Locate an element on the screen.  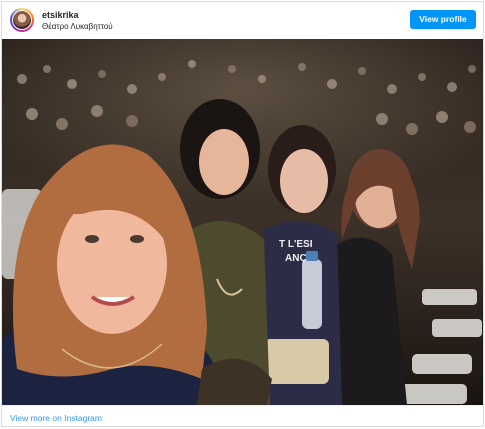
username: etsikrika is located at coordinates (60, 15).